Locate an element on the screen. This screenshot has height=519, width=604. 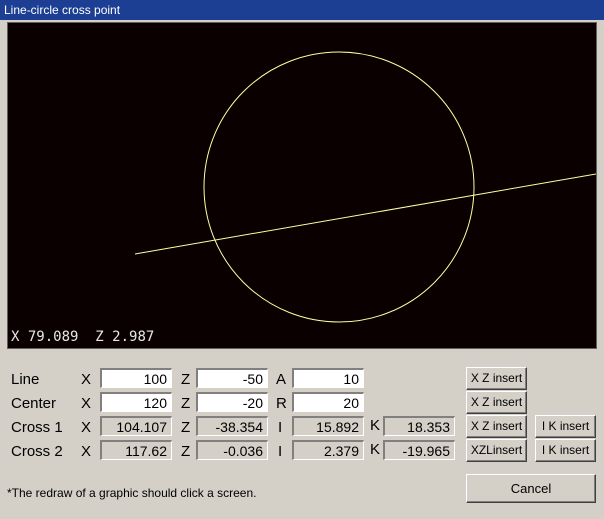
line-z-caption: Z is located at coordinates (186, 379).